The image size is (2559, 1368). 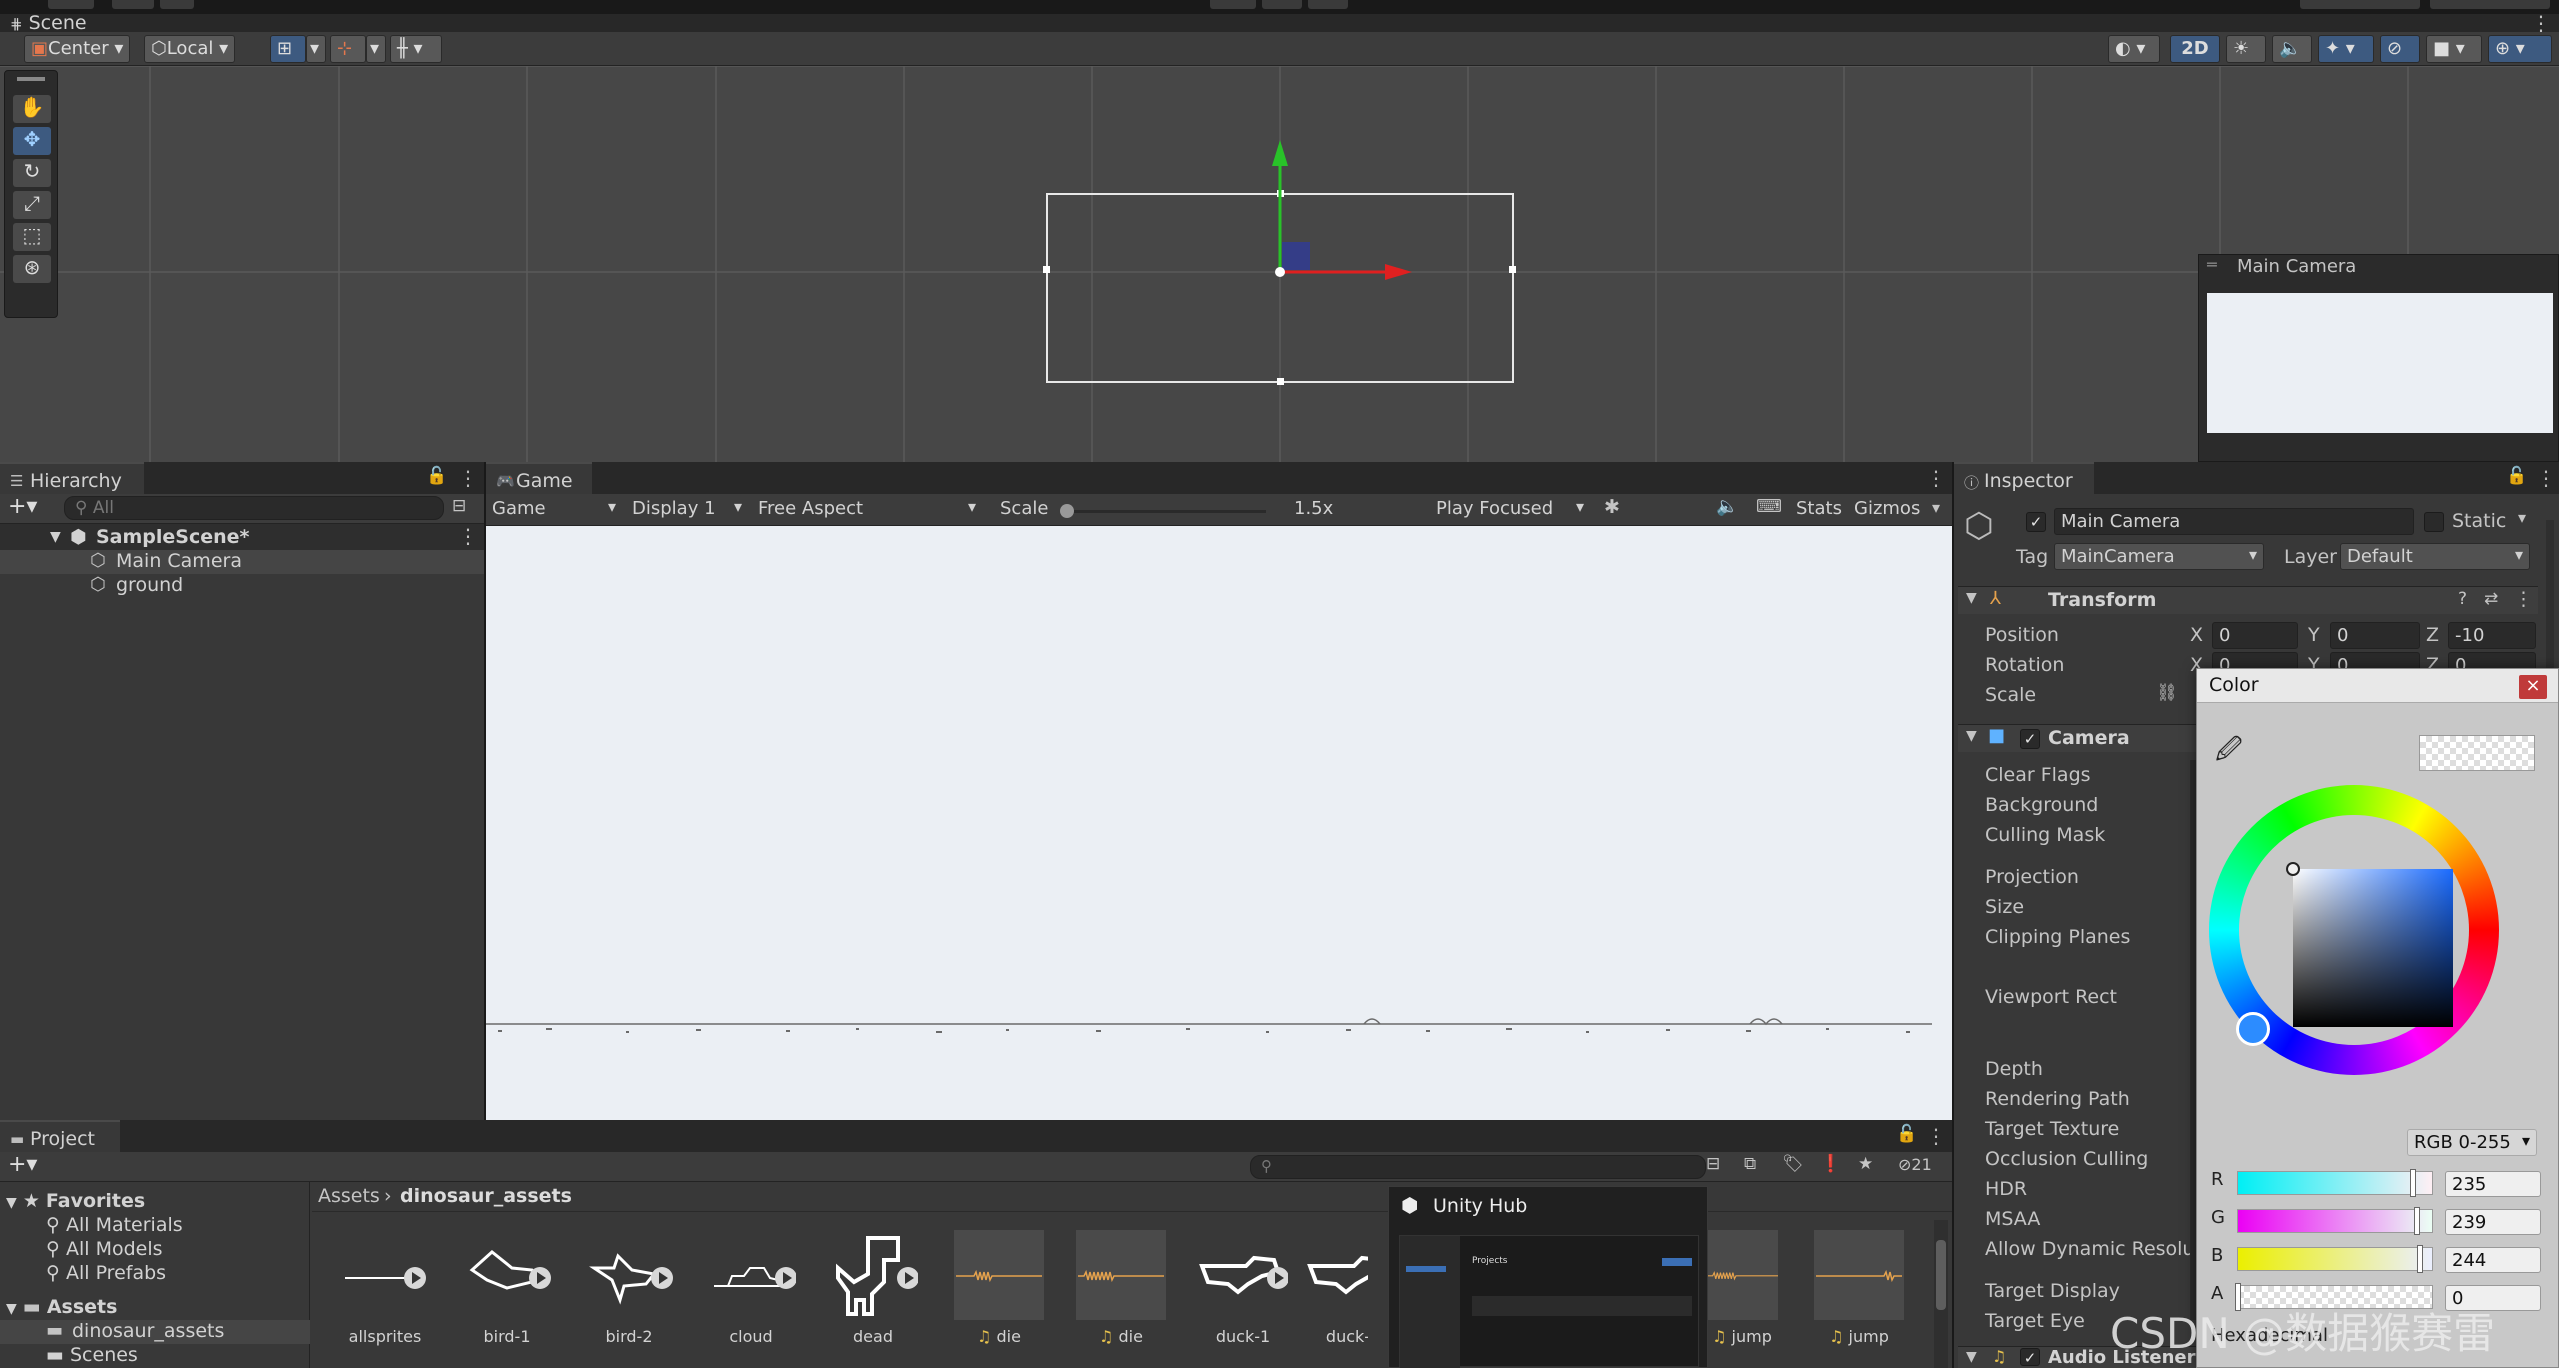 What do you see at coordinates (32, 237) in the screenshot?
I see `rect-tool-icon: ⬚` at bounding box center [32, 237].